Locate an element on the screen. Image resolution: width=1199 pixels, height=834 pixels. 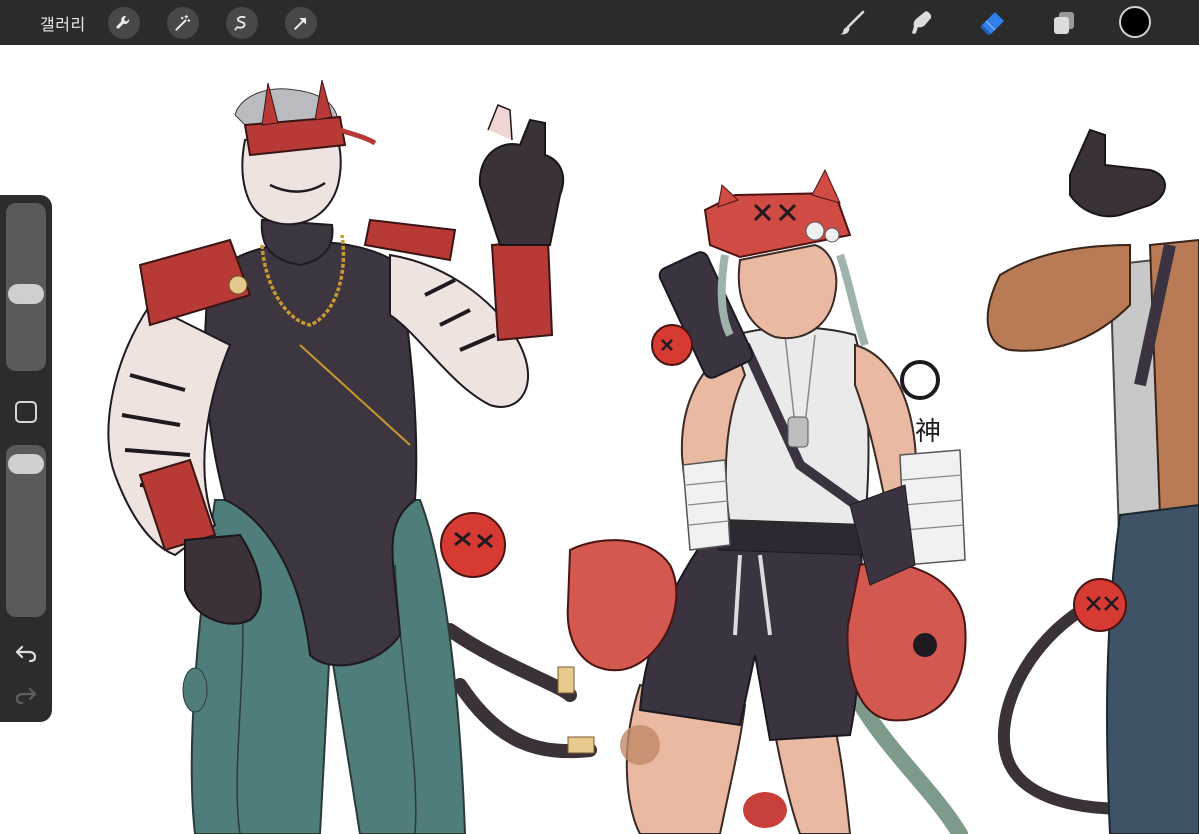
wrench-icon is located at coordinates (124, 23).